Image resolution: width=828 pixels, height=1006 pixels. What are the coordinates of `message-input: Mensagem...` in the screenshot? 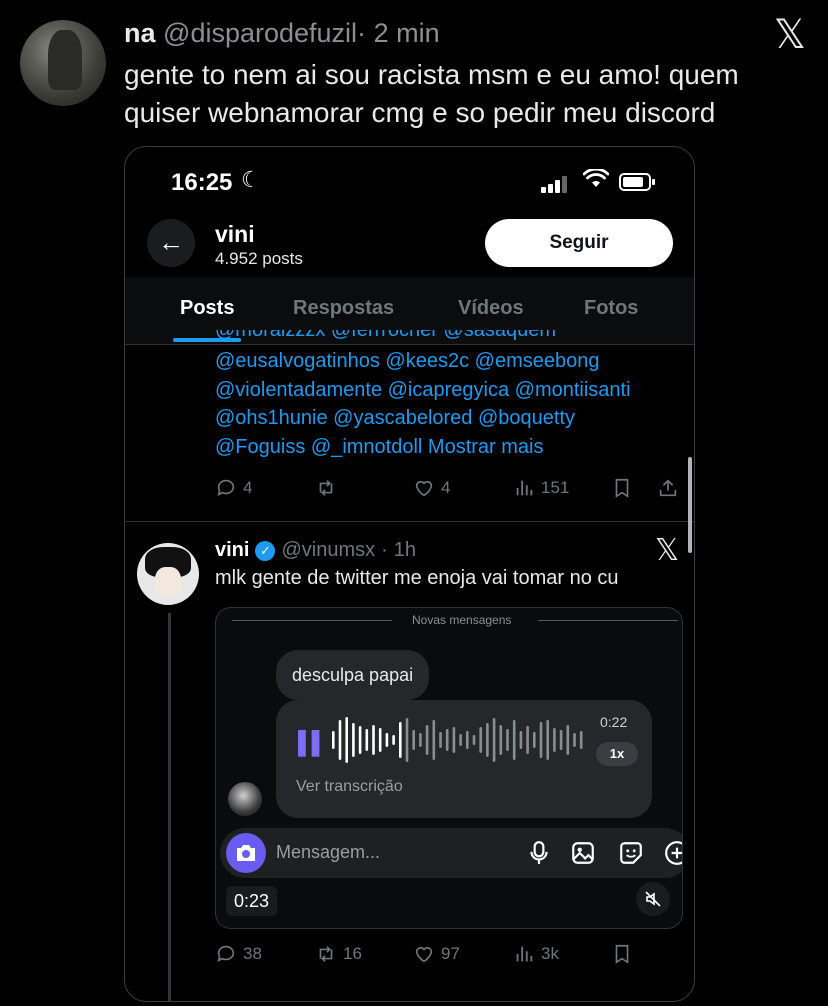 It's located at (328, 852).